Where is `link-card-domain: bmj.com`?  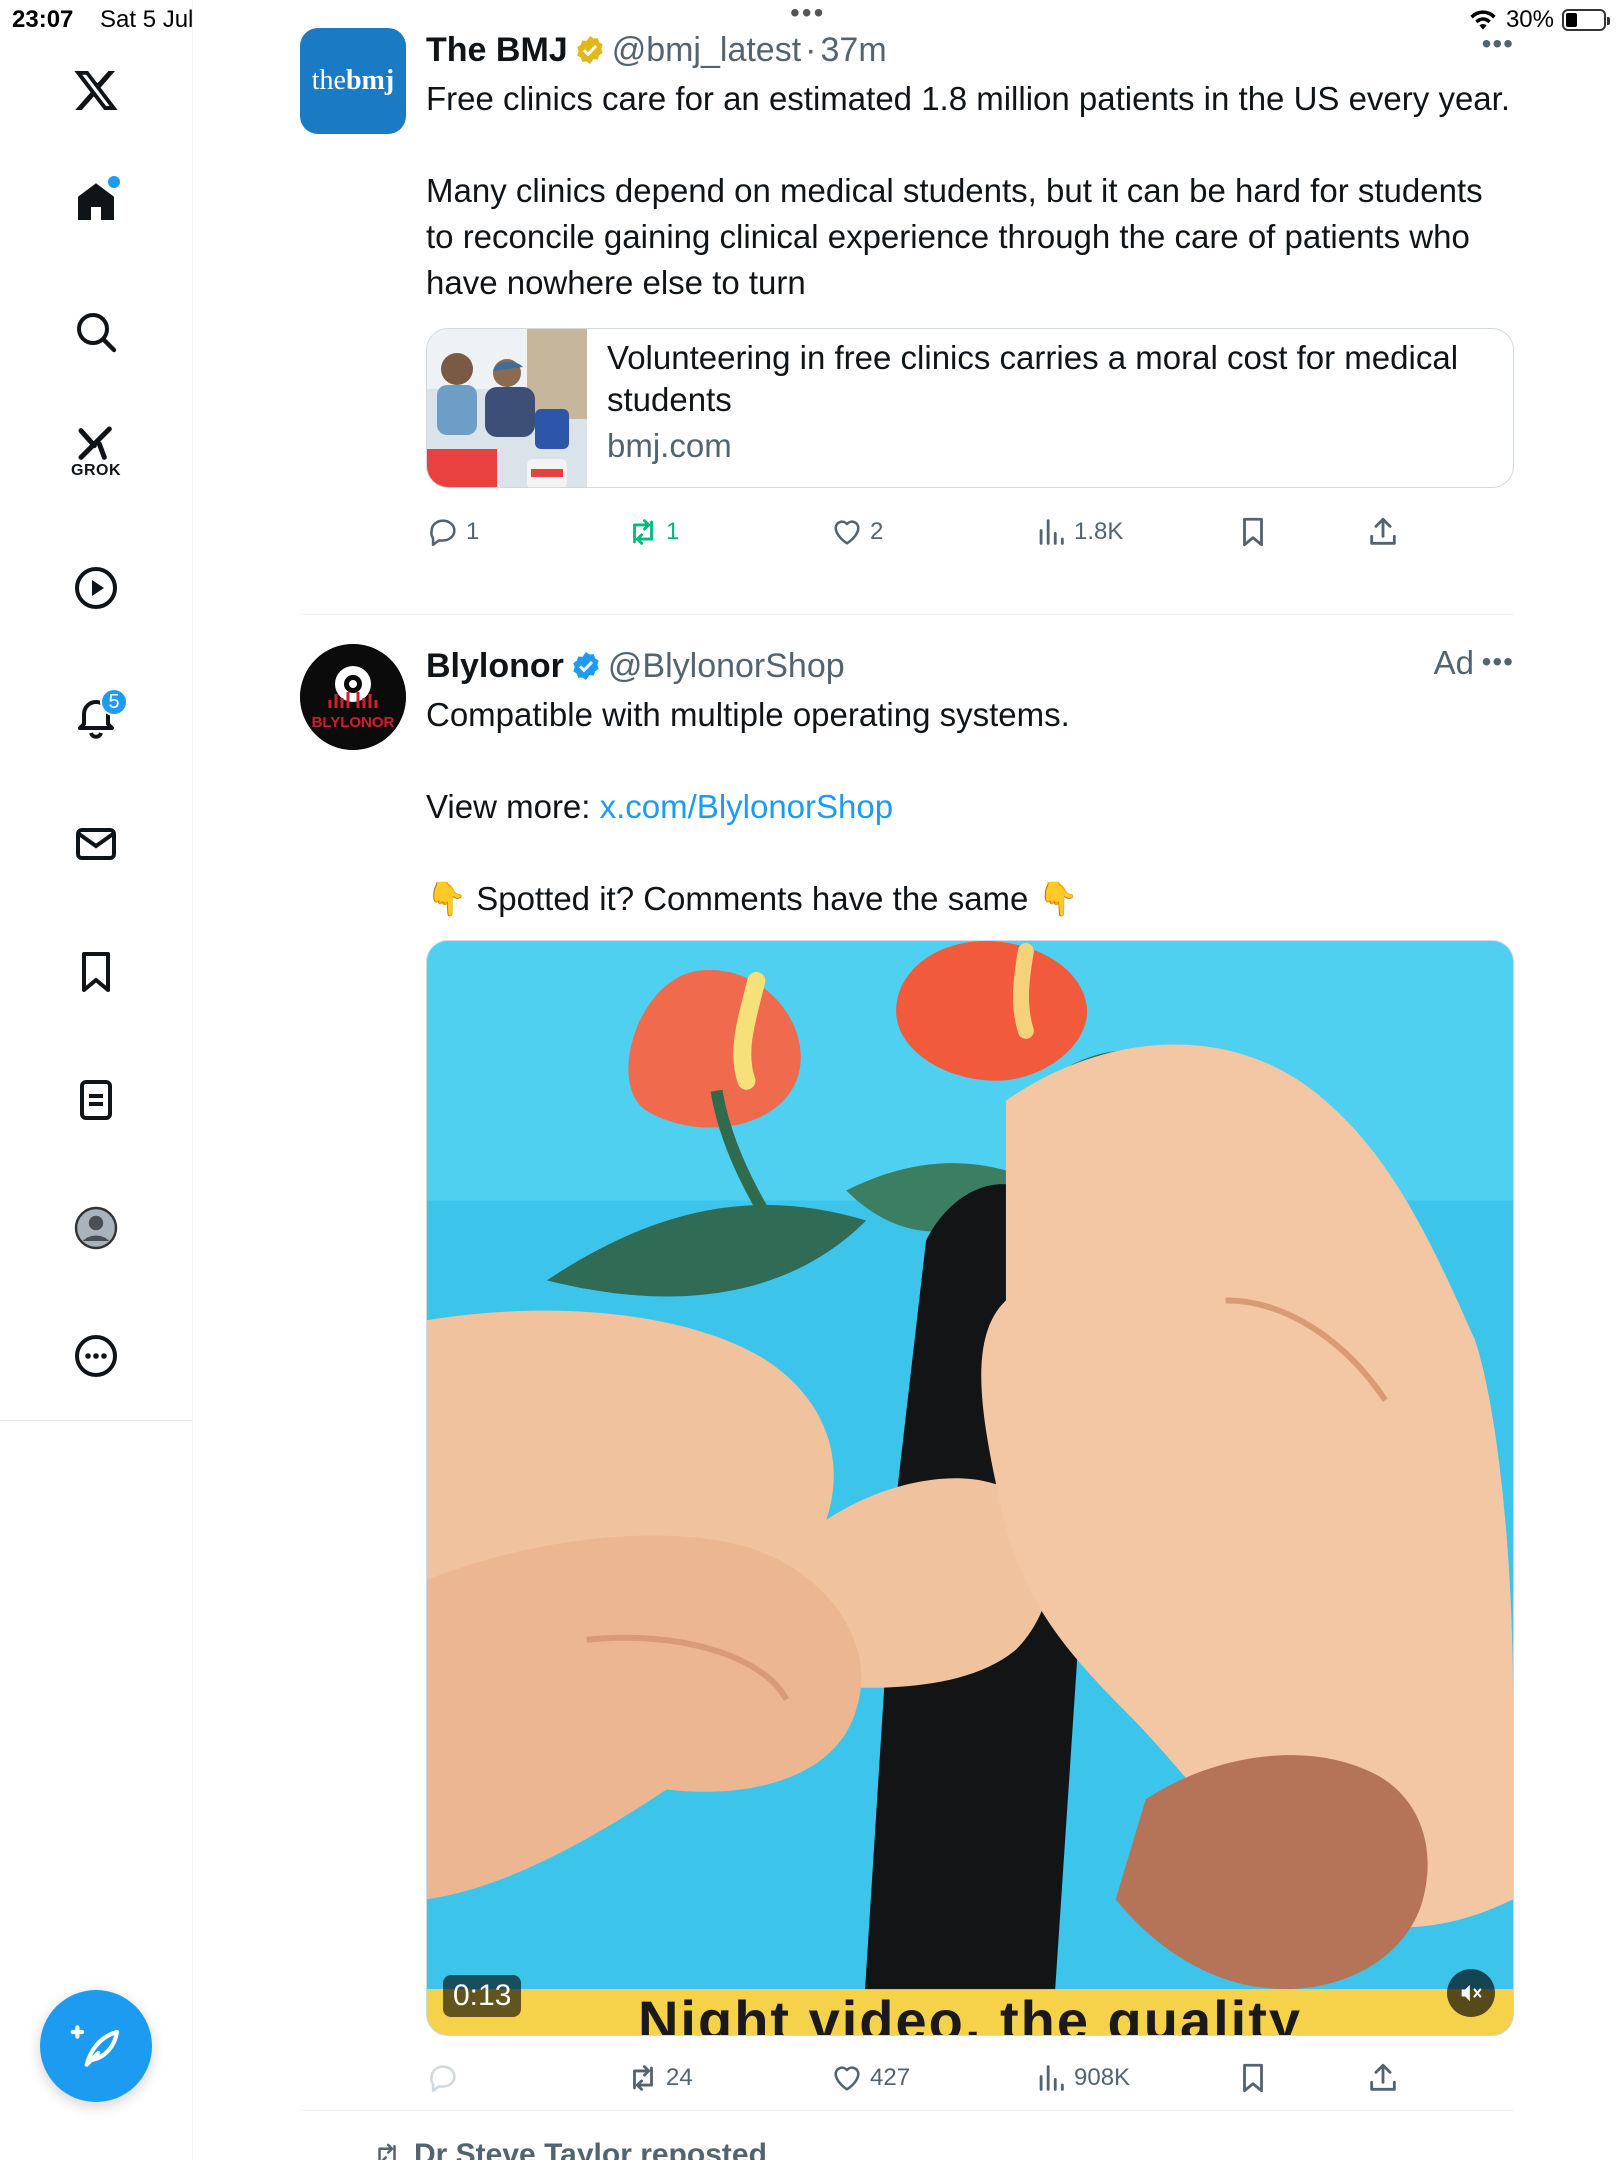 link-card-domain: bmj.com is located at coordinates (669, 445).